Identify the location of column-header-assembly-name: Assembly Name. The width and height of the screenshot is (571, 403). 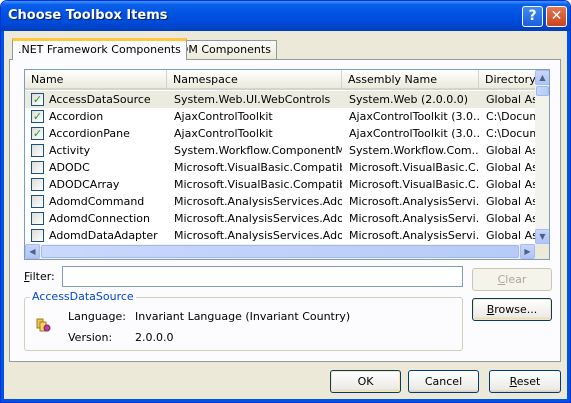
(410, 80).